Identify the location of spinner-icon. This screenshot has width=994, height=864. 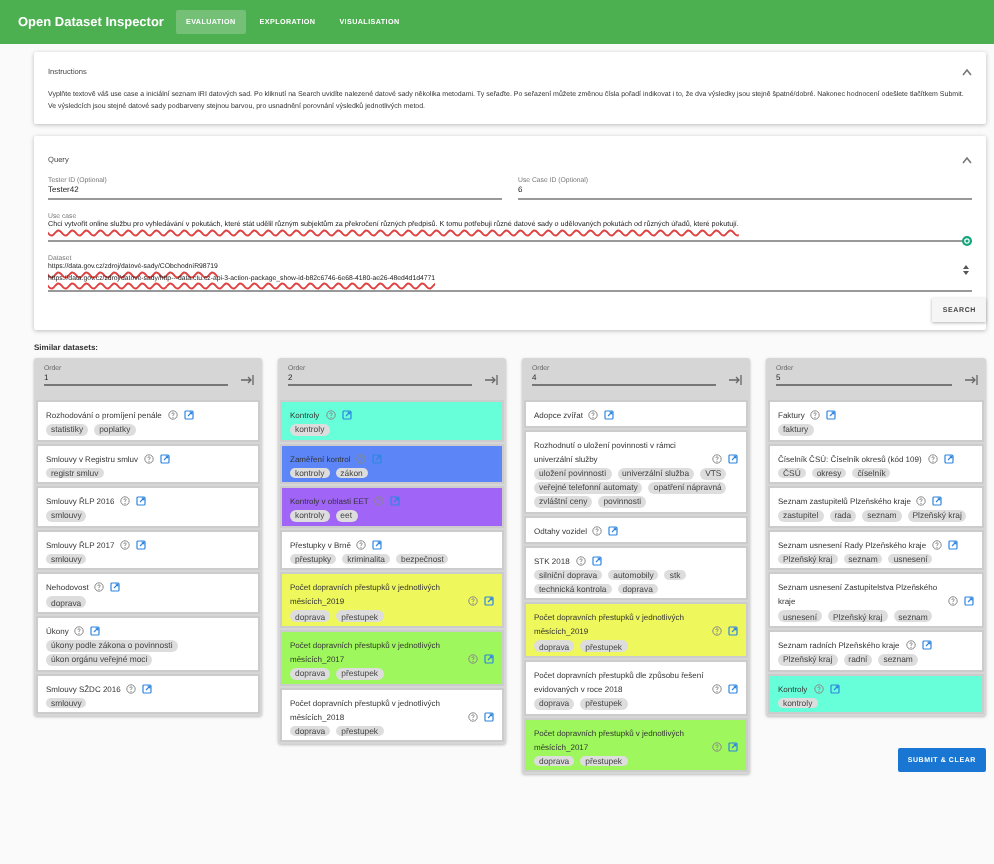
(966, 270).